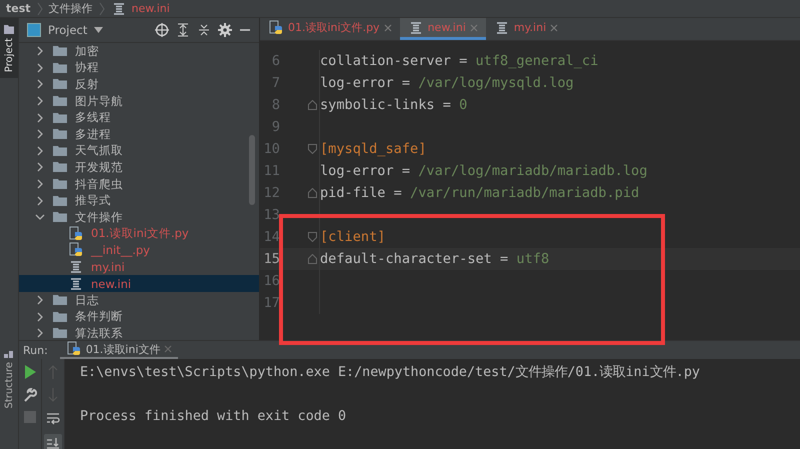 The height and width of the screenshot is (449, 800). What do you see at coordinates (447, 83) in the screenshot?
I see `code-line: log-error = /var/log/mysqld.log` at bounding box center [447, 83].